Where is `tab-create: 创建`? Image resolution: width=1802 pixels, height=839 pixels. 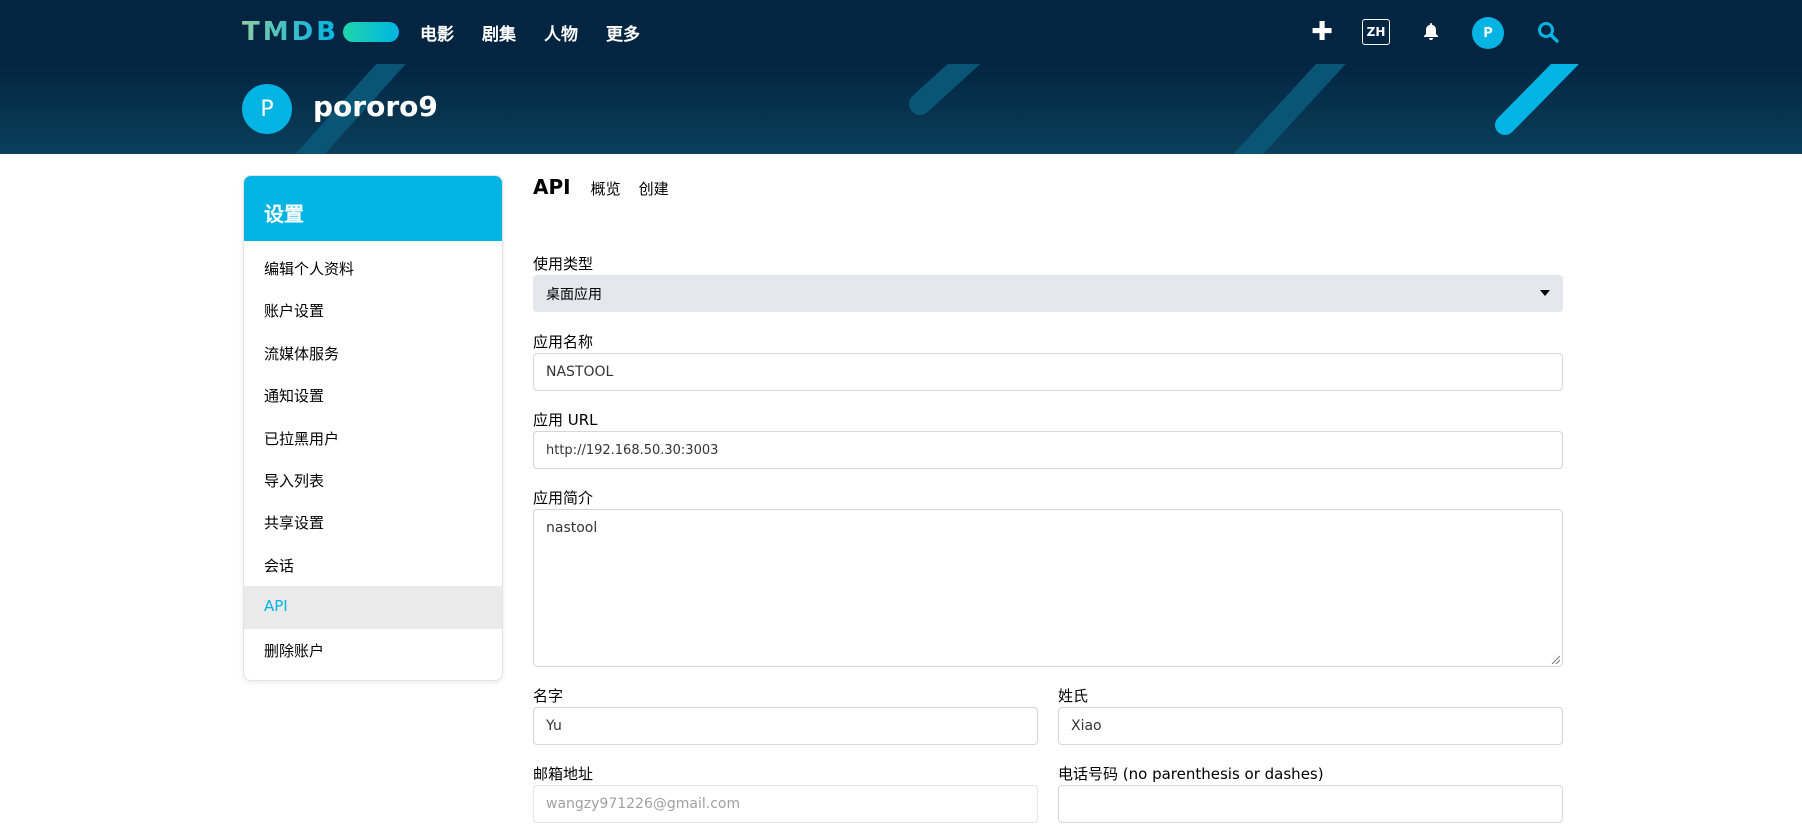
tab-create: 创建 is located at coordinates (654, 188).